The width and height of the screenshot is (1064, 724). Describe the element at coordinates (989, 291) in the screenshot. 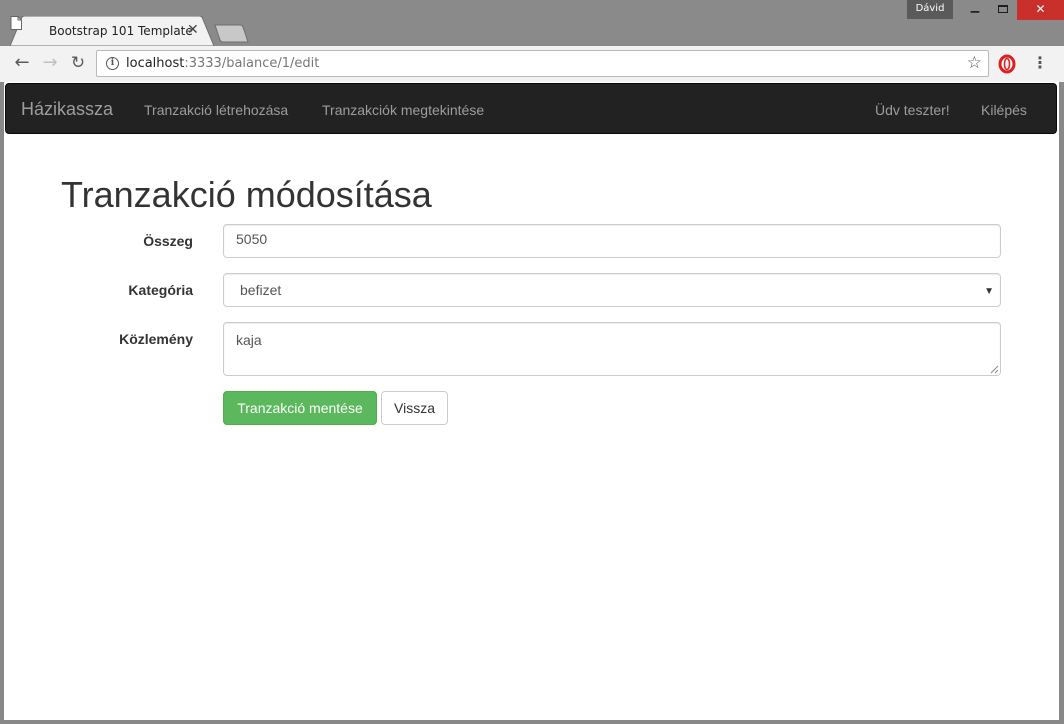

I see `chevron-down-icon: ▼` at that location.